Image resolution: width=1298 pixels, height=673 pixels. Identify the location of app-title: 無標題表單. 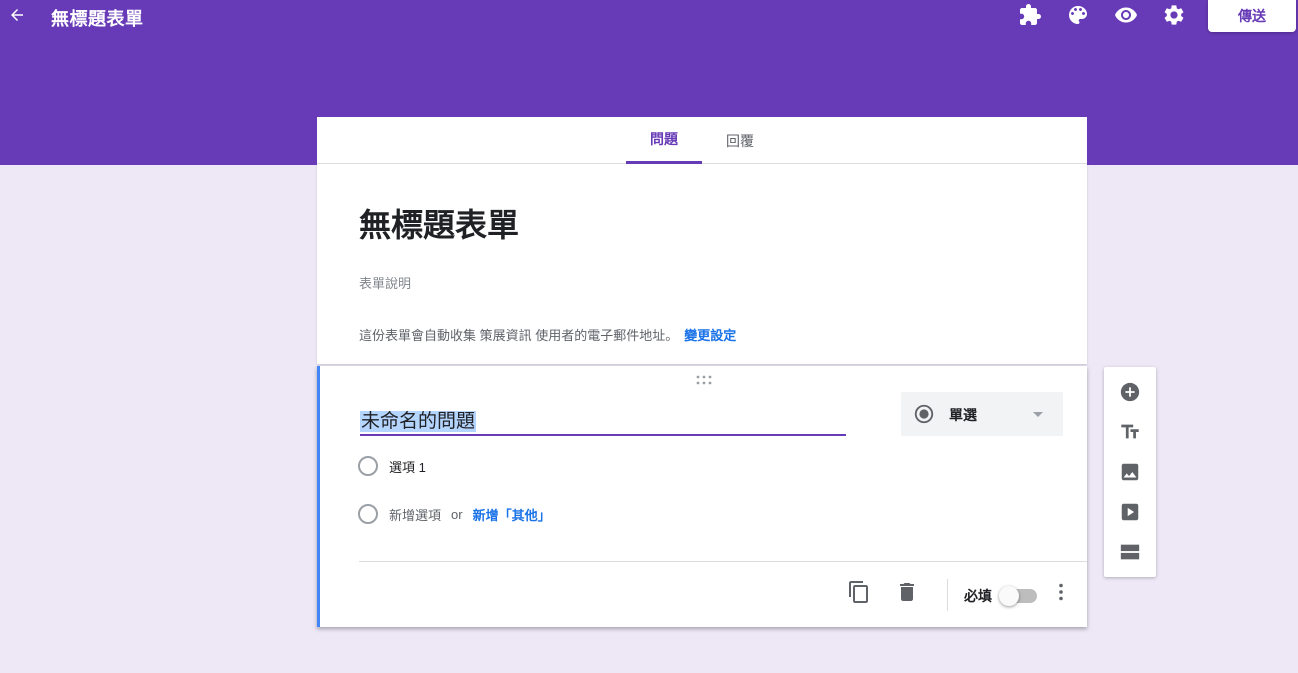
(97, 18).